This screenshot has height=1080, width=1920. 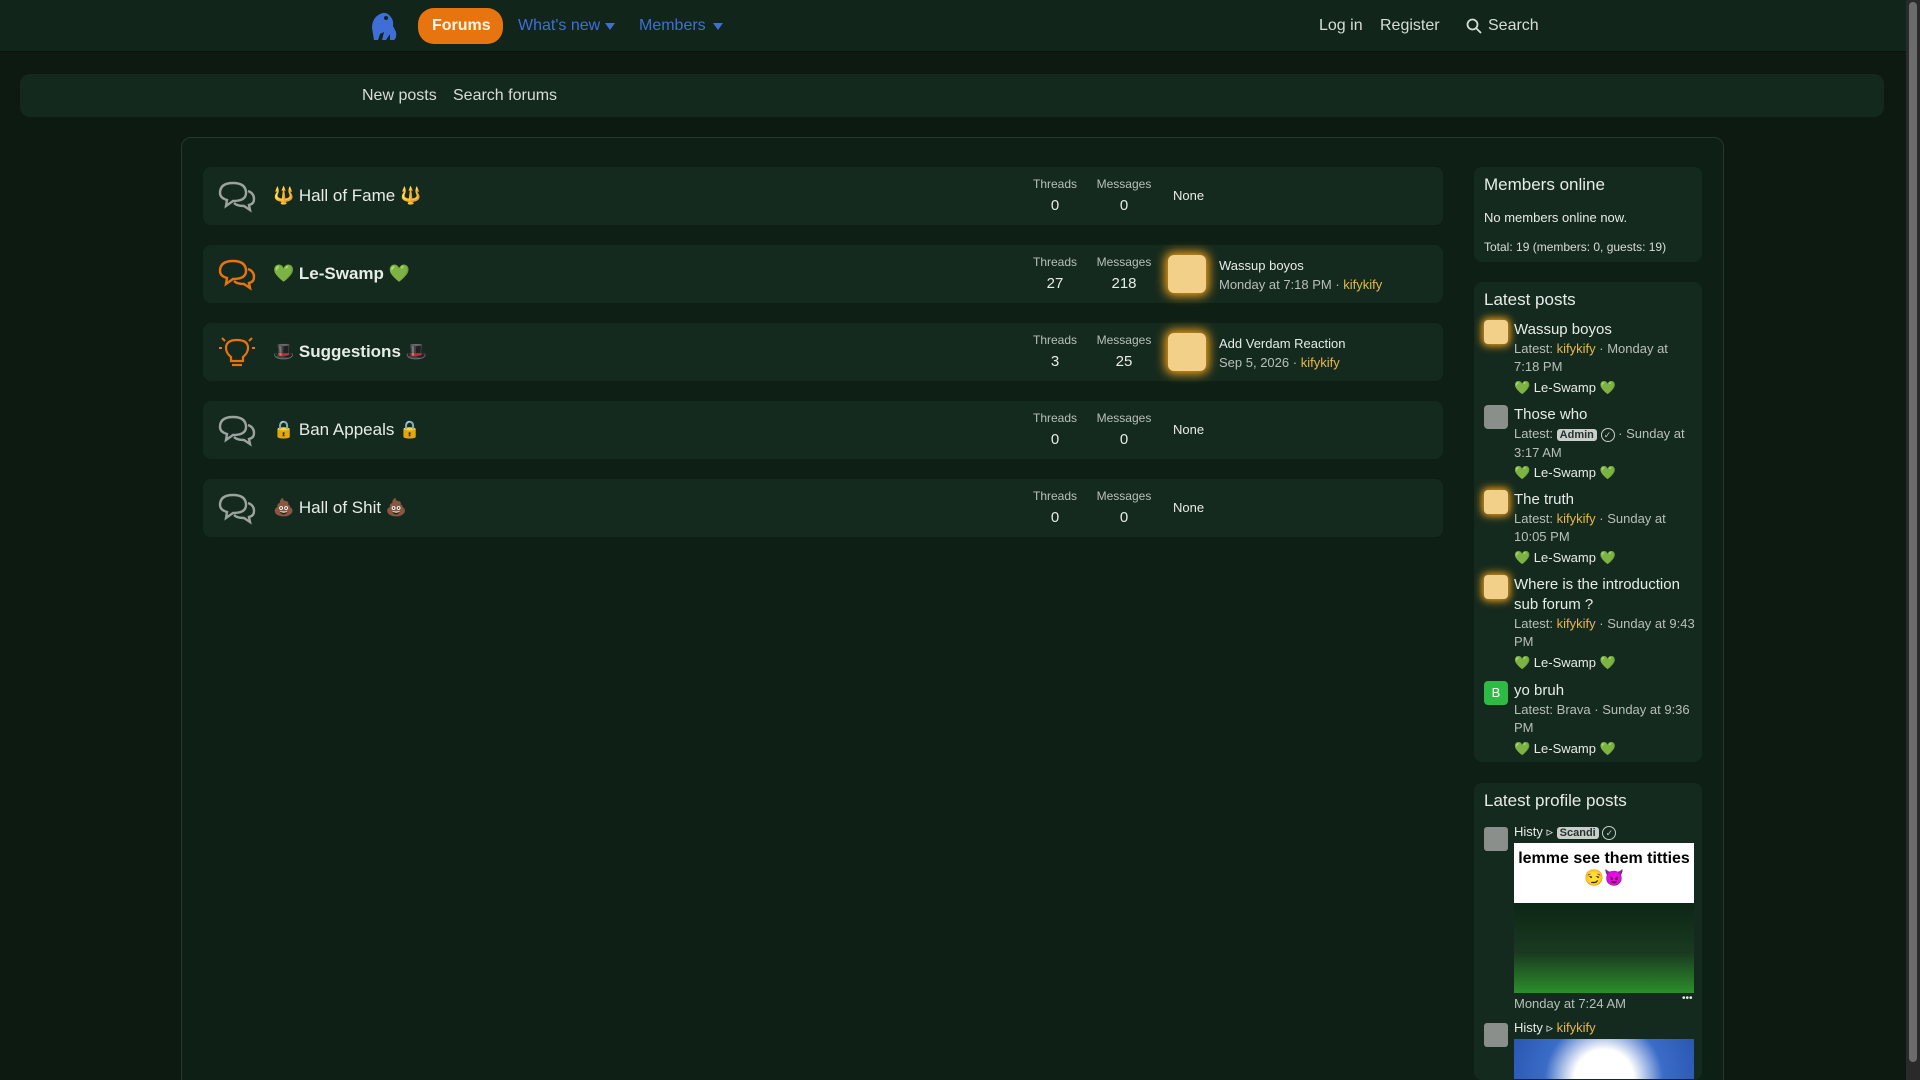 What do you see at coordinates (340, 508) in the screenshot?
I see `forum-title: 💩 Hall of Shit 💩` at bounding box center [340, 508].